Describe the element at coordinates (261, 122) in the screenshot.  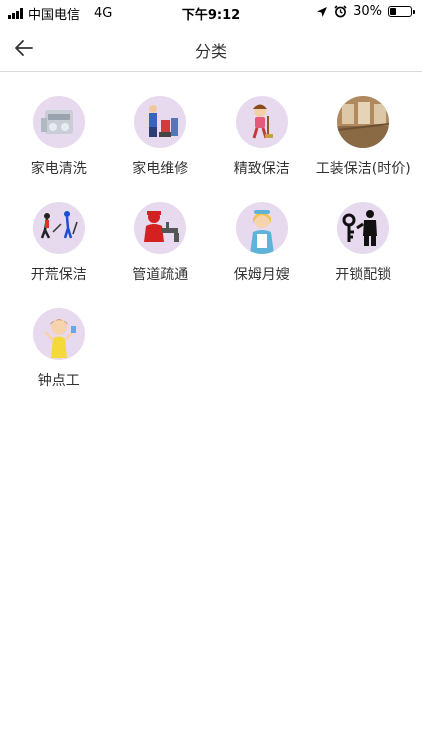
I see `fine-cleaning-icon` at that location.